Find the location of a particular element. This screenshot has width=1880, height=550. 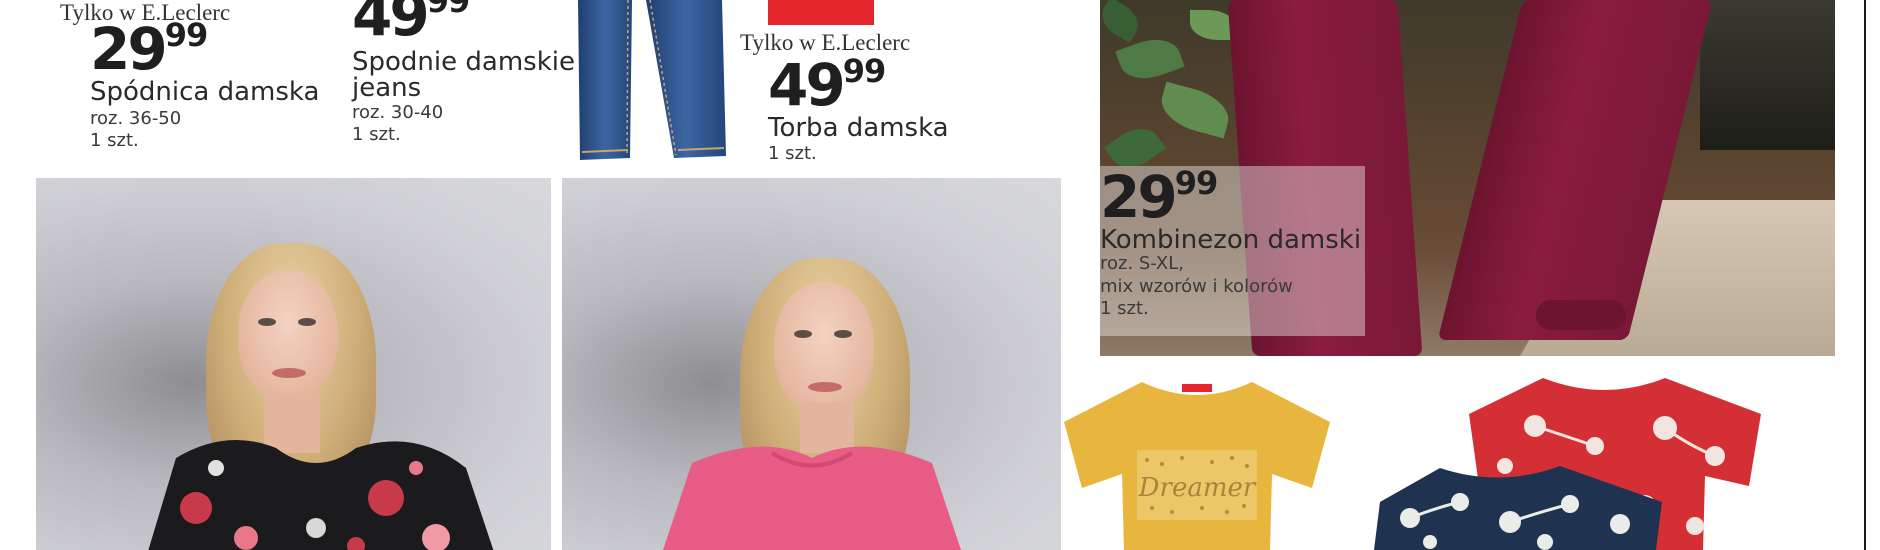

skirt-size: roz. 36-50 is located at coordinates (136, 118).